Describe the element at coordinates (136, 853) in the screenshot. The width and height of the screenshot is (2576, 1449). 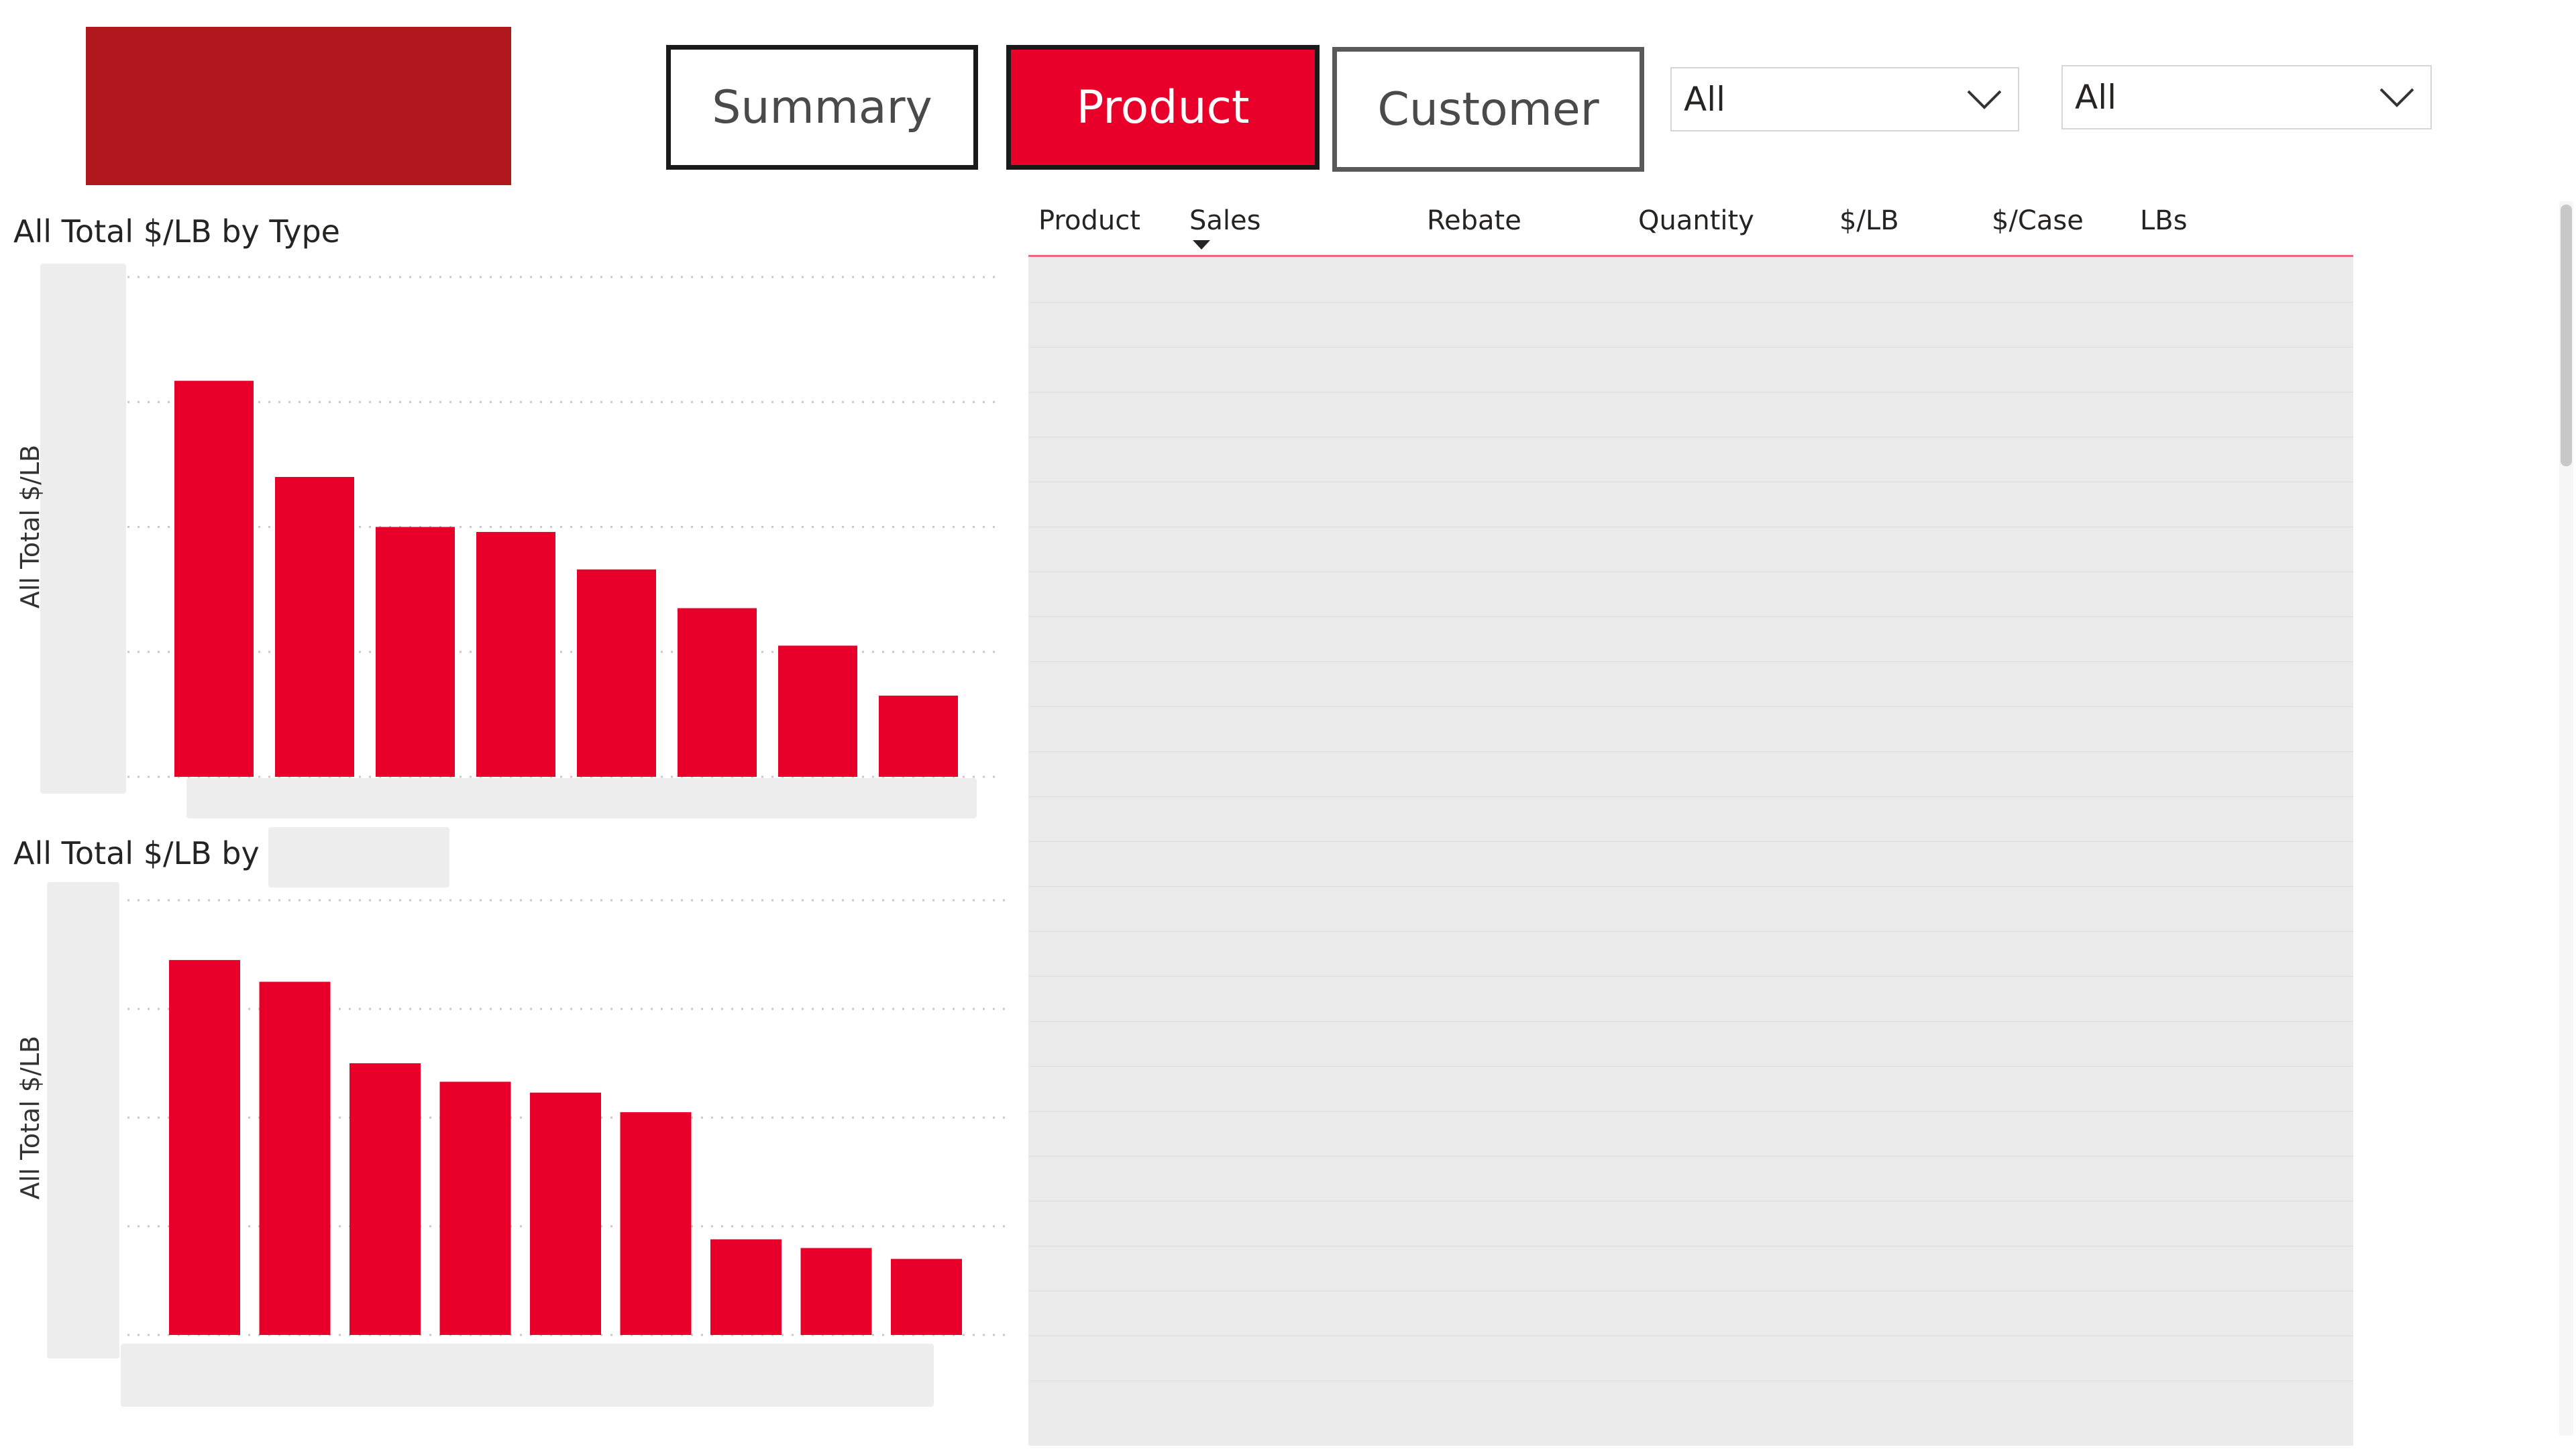
I see `chart2-title: All Total $/LB by` at that location.